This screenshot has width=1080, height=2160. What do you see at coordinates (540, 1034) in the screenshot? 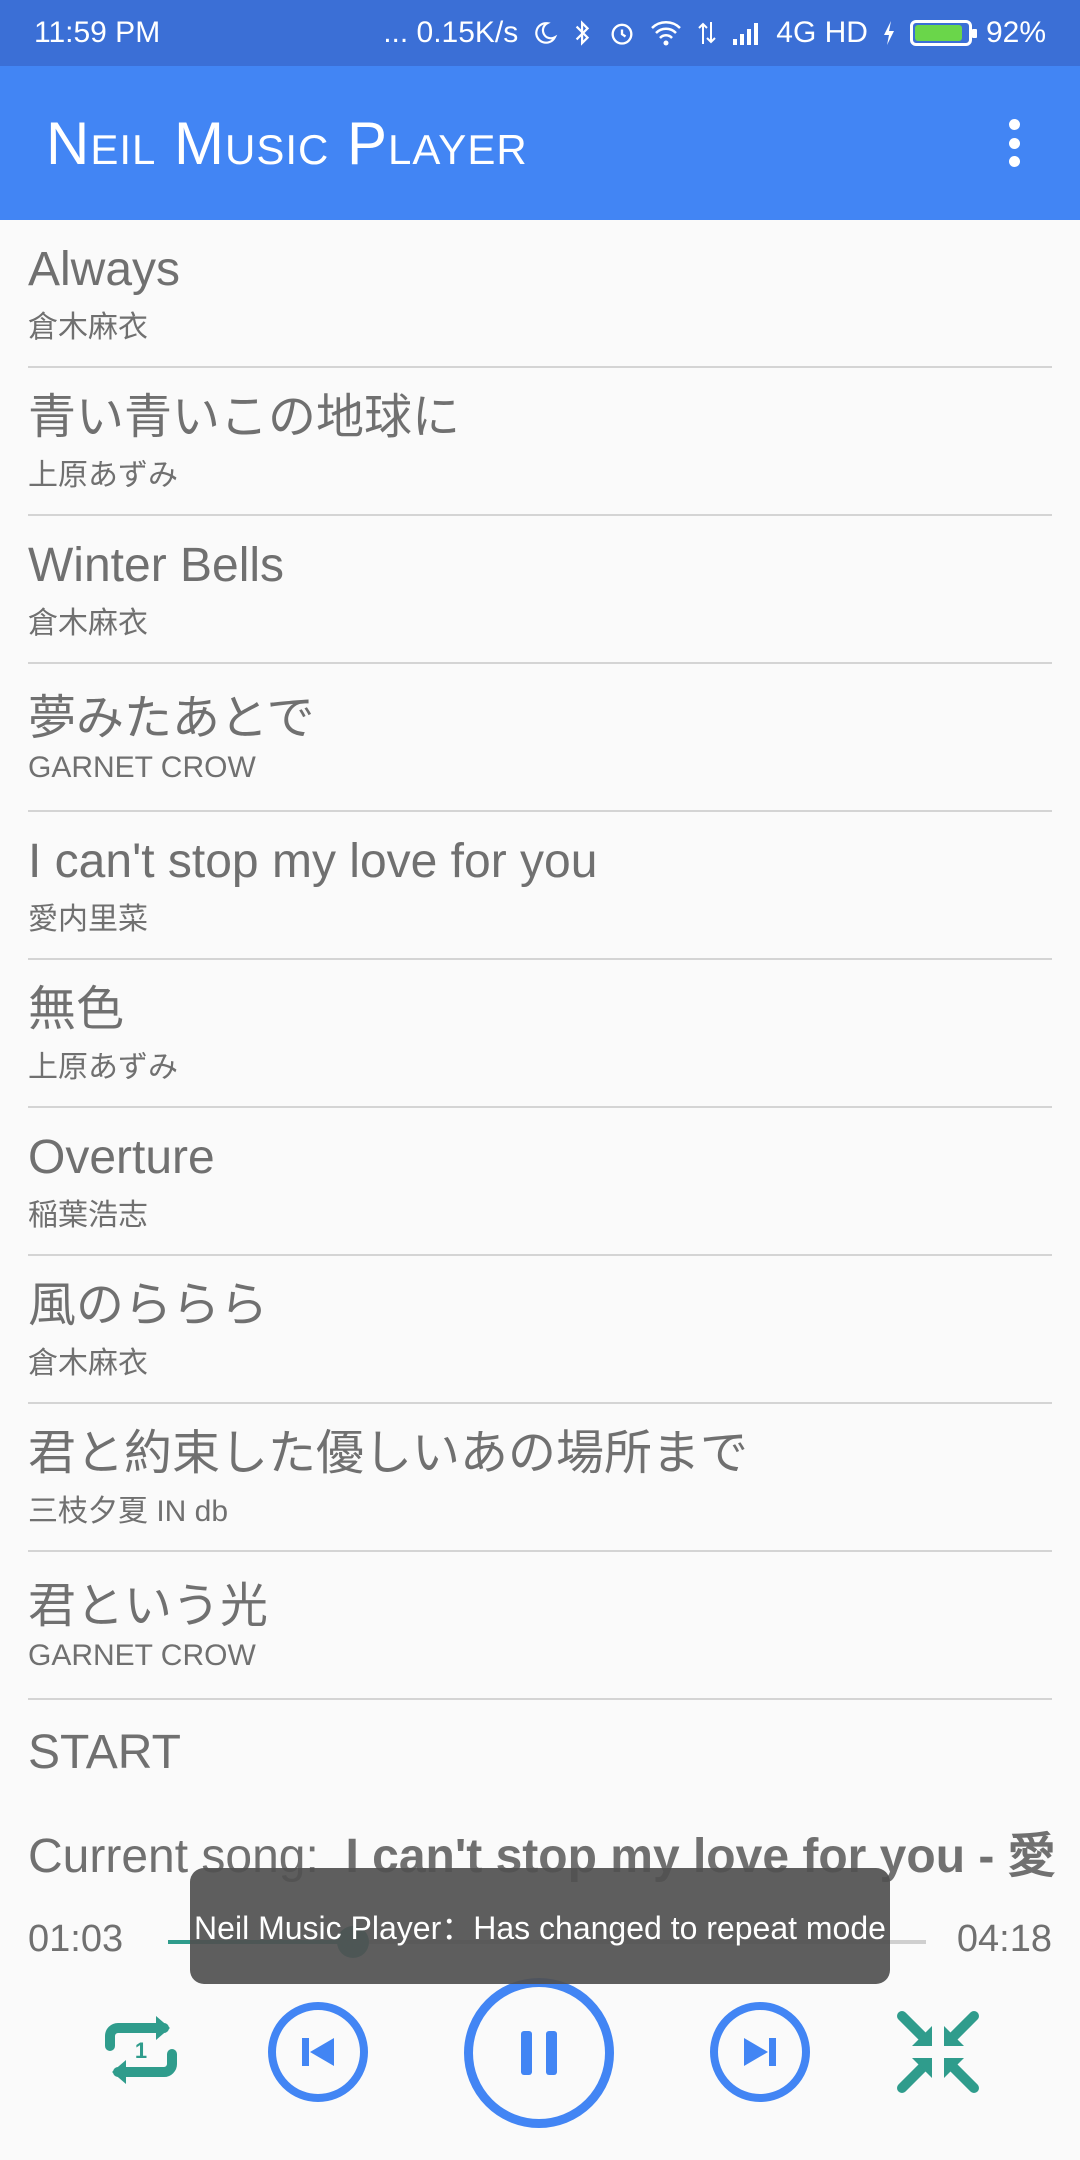
I see `list-item: 無色 上原あずみ` at bounding box center [540, 1034].